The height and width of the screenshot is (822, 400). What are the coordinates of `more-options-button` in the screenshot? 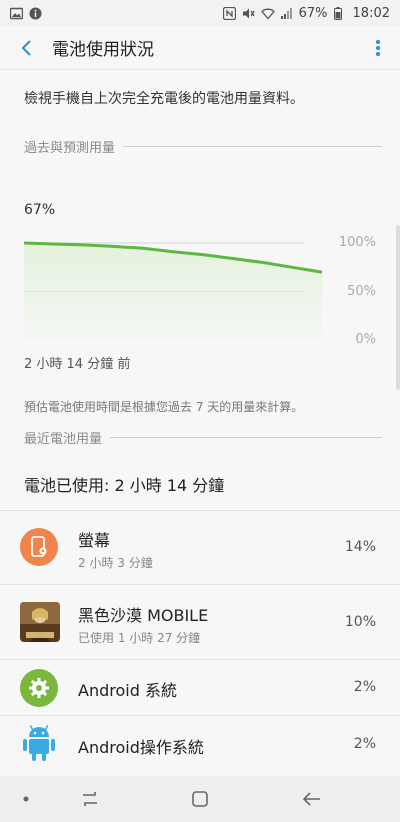 It's located at (378, 48).